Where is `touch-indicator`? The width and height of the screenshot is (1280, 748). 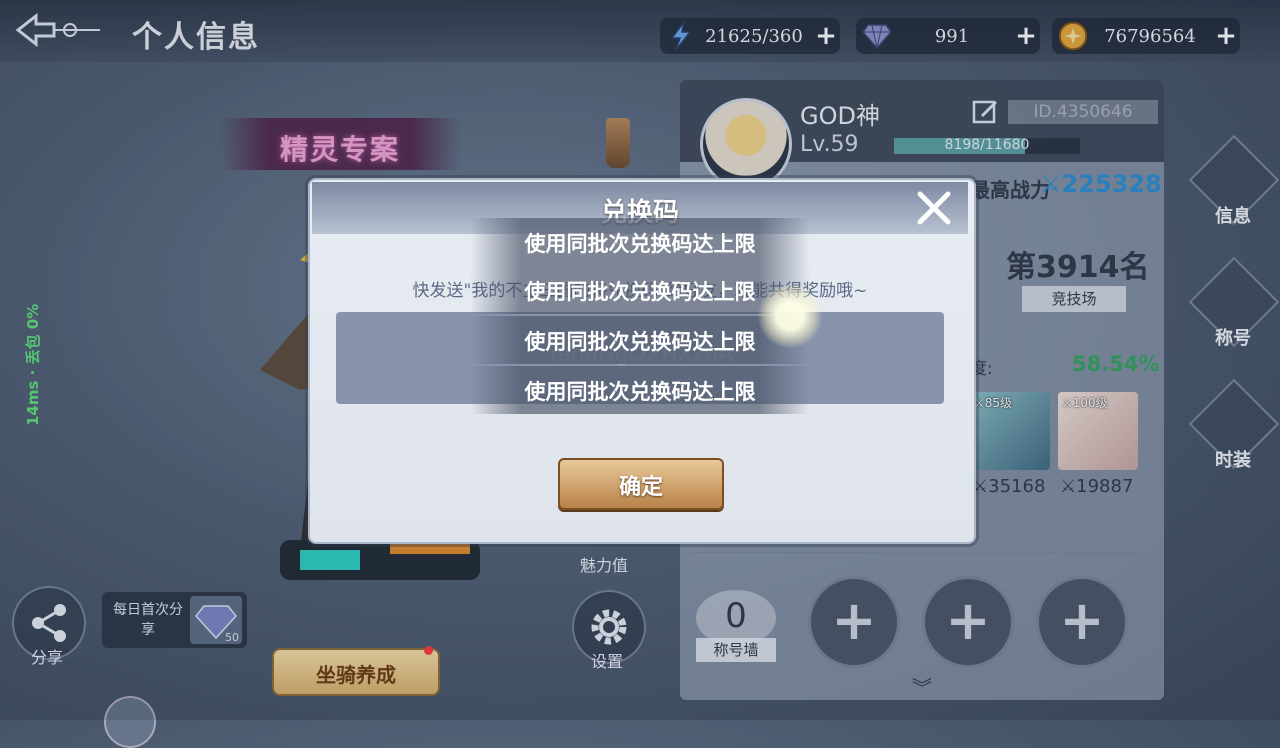 touch-indicator is located at coordinates (790, 316).